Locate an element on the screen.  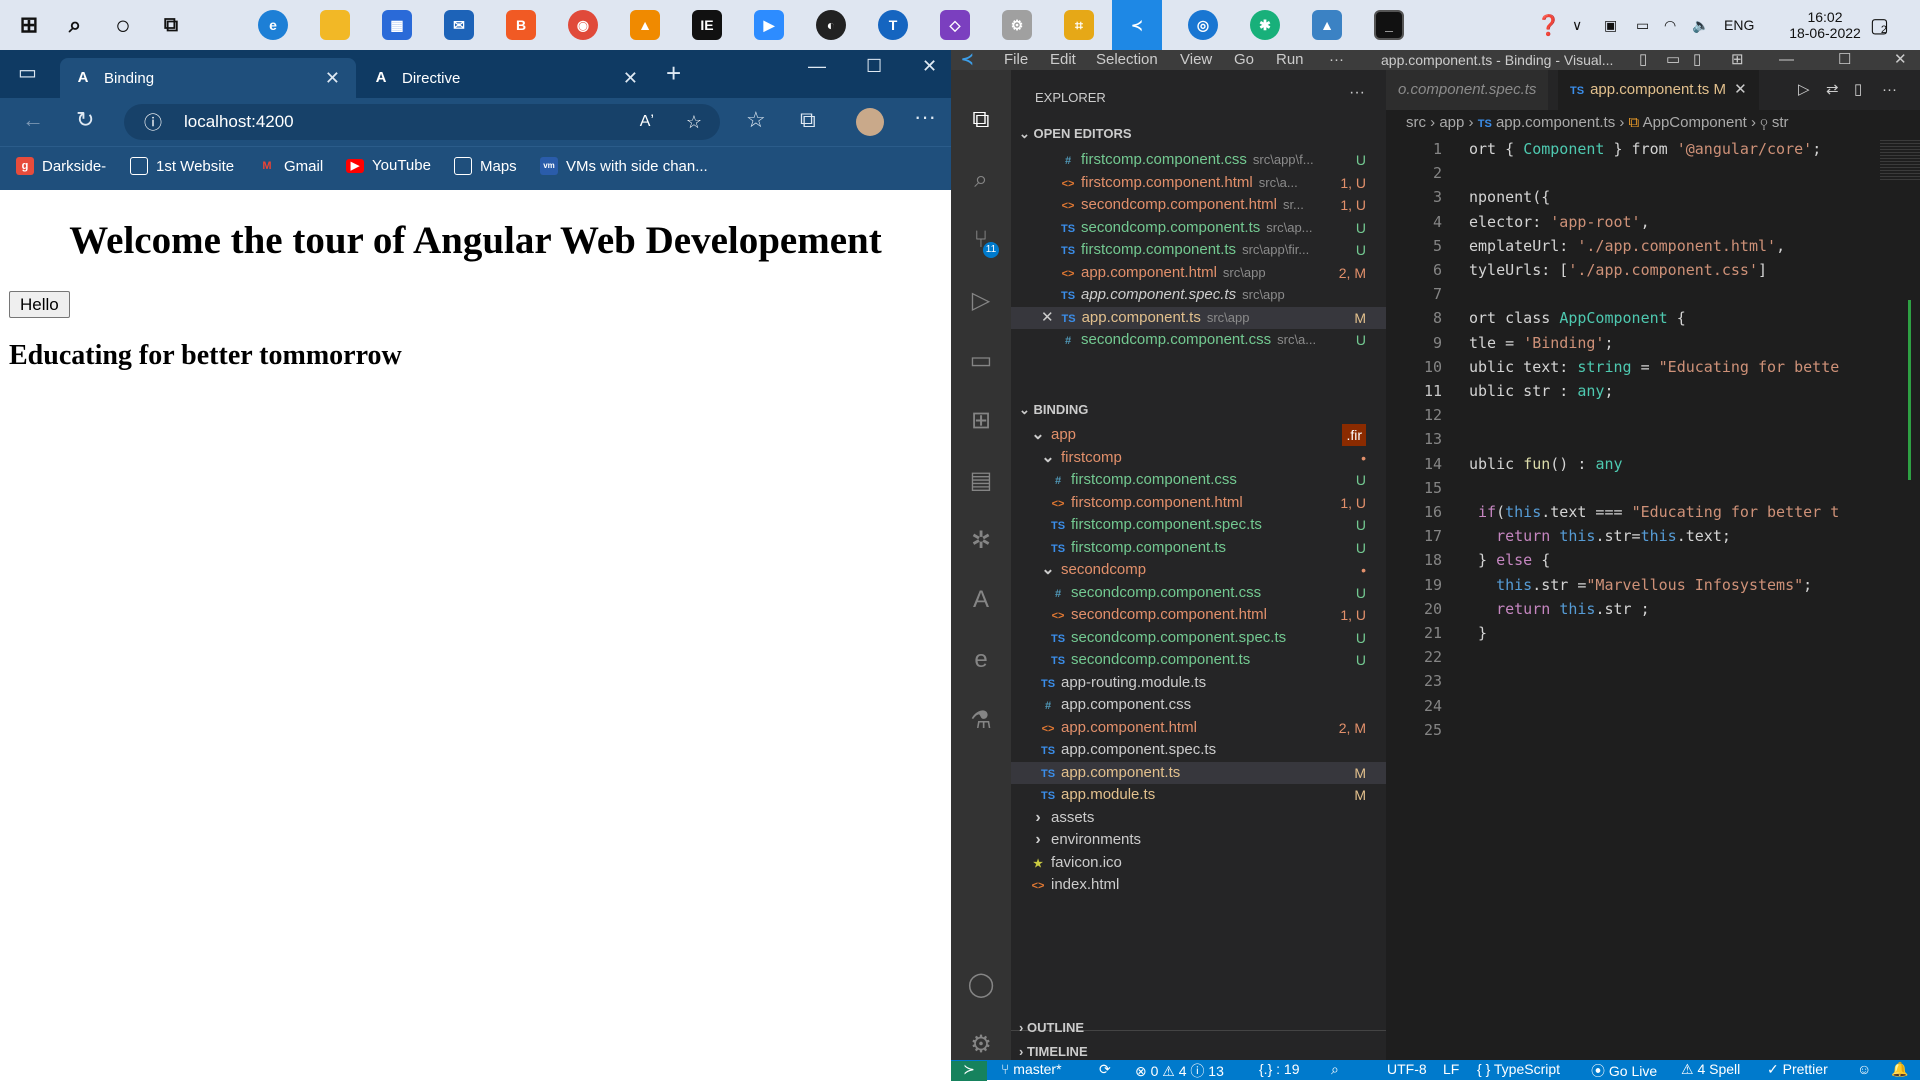
kubernetes-icon: ✲ is located at coordinates (981, 542).